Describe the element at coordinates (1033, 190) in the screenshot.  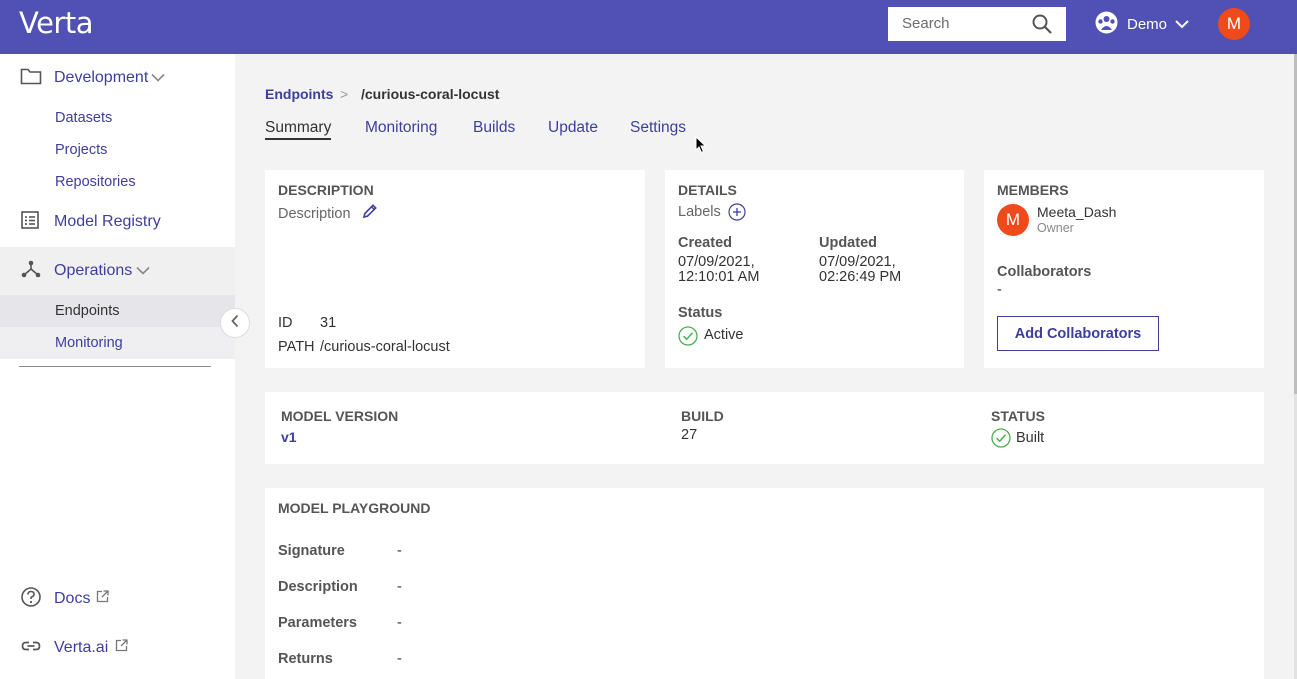
I see `members-heading: MEMBERS` at that location.